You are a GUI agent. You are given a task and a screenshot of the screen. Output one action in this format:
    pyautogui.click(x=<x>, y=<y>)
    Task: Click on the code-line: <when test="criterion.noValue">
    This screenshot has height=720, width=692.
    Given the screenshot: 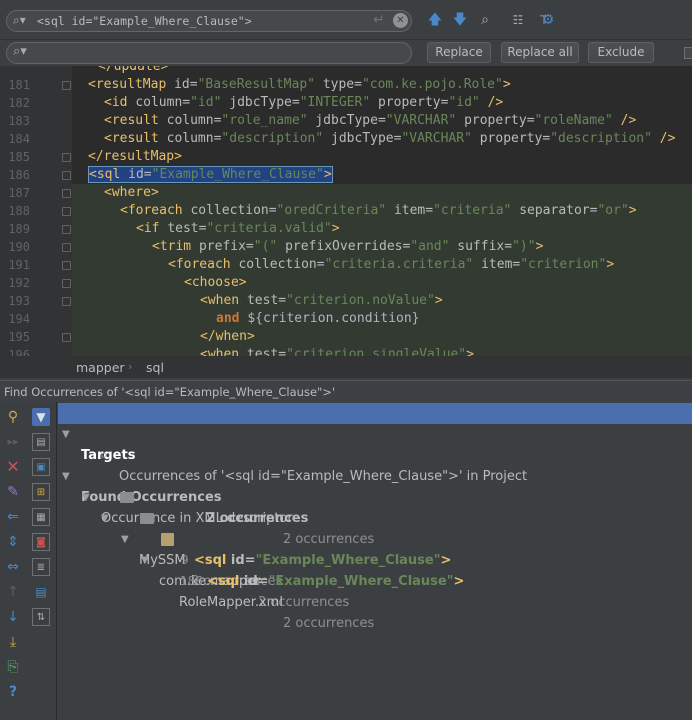 What is the action you would take?
    pyautogui.click(x=321, y=301)
    